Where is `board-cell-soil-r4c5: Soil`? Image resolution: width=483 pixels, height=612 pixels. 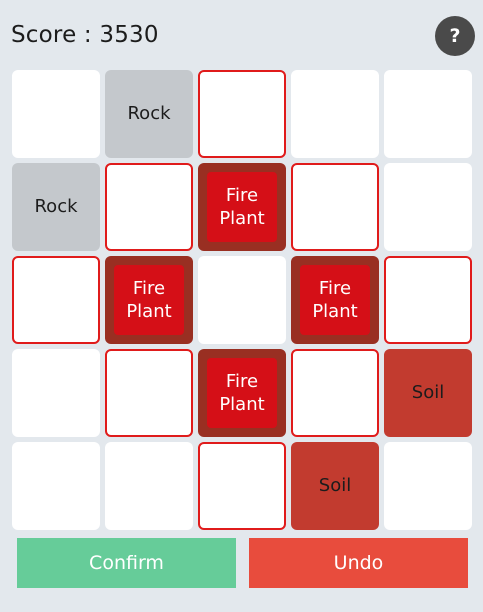
board-cell-soil-r4c5: Soil is located at coordinates (428, 393).